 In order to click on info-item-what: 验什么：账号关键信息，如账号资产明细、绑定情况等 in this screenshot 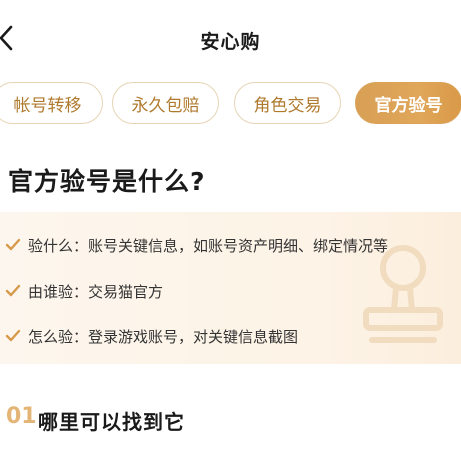, I will do `click(196, 245)`.